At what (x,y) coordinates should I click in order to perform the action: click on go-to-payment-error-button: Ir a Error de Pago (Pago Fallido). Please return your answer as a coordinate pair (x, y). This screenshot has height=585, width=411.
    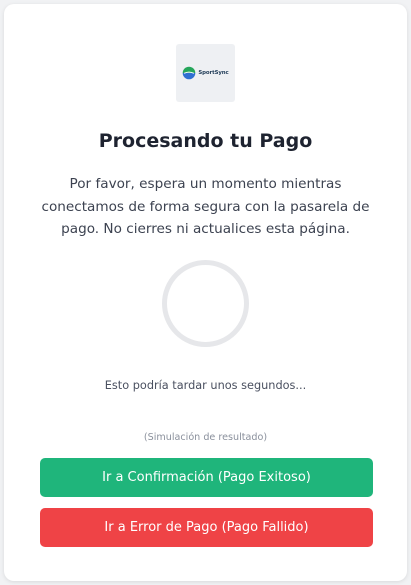
    Looking at the image, I should click on (206, 527).